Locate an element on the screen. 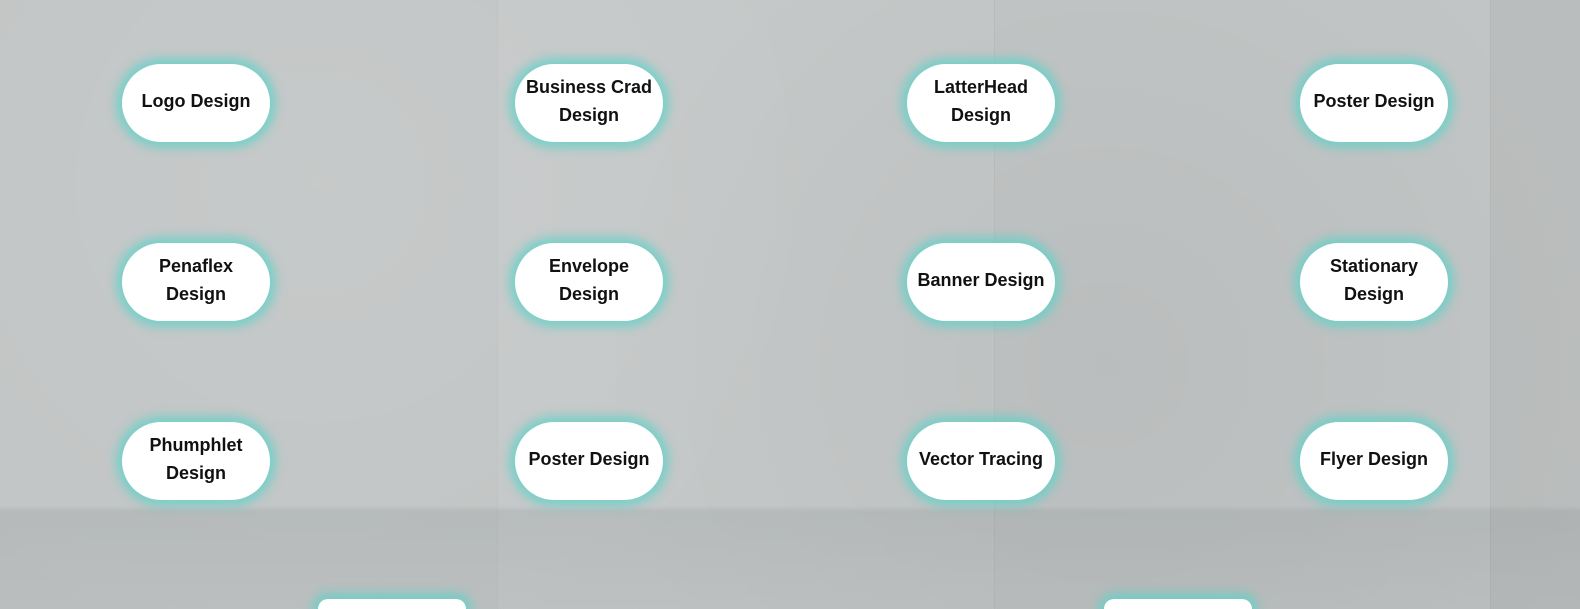 This screenshot has height=609, width=1580. service-pill-vector-tracing: Vector Tracing is located at coordinates (981, 461).